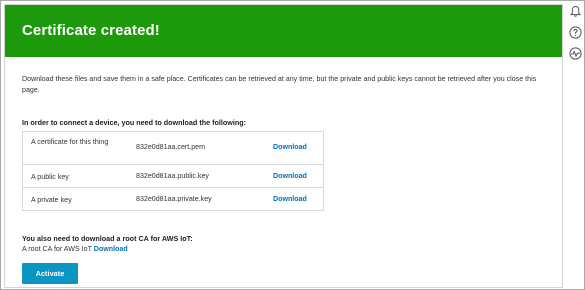 Image resolution: width=585 pixels, height=290 pixels. What do you see at coordinates (91, 30) in the screenshot?
I see `page-title: Certificate created!` at bounding box center [91, 30].